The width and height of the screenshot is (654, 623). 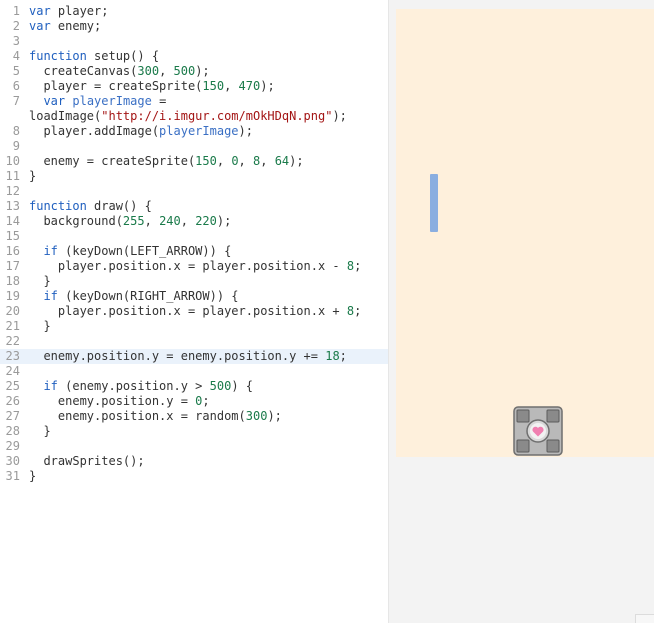 What do you see at coordinates (242, 386) in the screenshot?
I see `code-token: ) {` at bounding box center [242, 386].